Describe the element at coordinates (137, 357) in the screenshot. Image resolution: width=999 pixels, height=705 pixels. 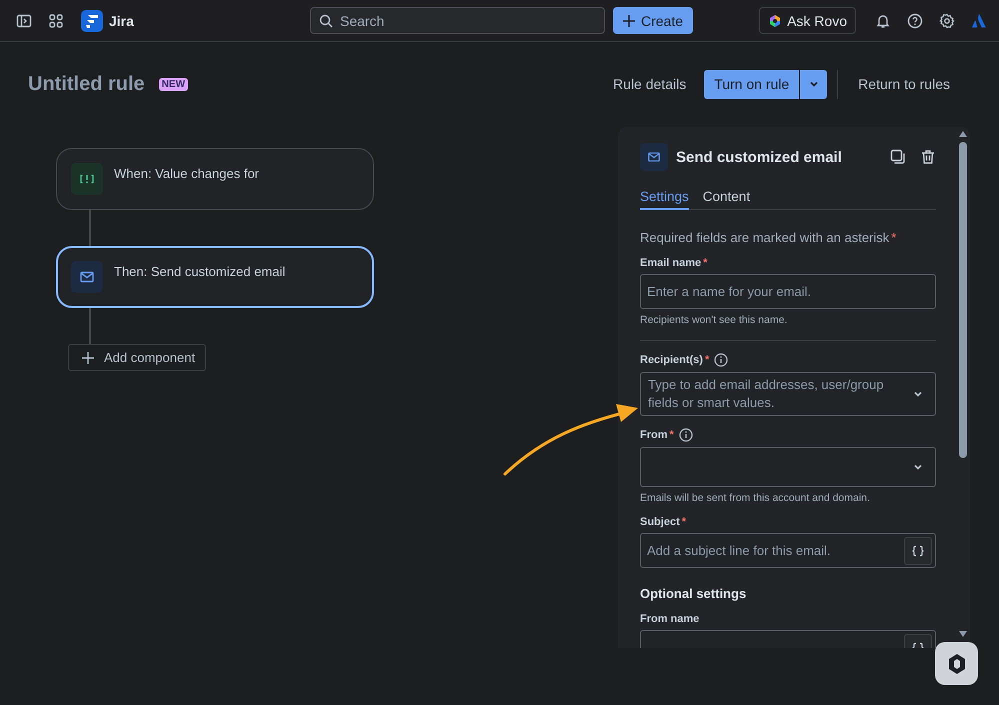
I see `add-component-button: Add component` at that location.